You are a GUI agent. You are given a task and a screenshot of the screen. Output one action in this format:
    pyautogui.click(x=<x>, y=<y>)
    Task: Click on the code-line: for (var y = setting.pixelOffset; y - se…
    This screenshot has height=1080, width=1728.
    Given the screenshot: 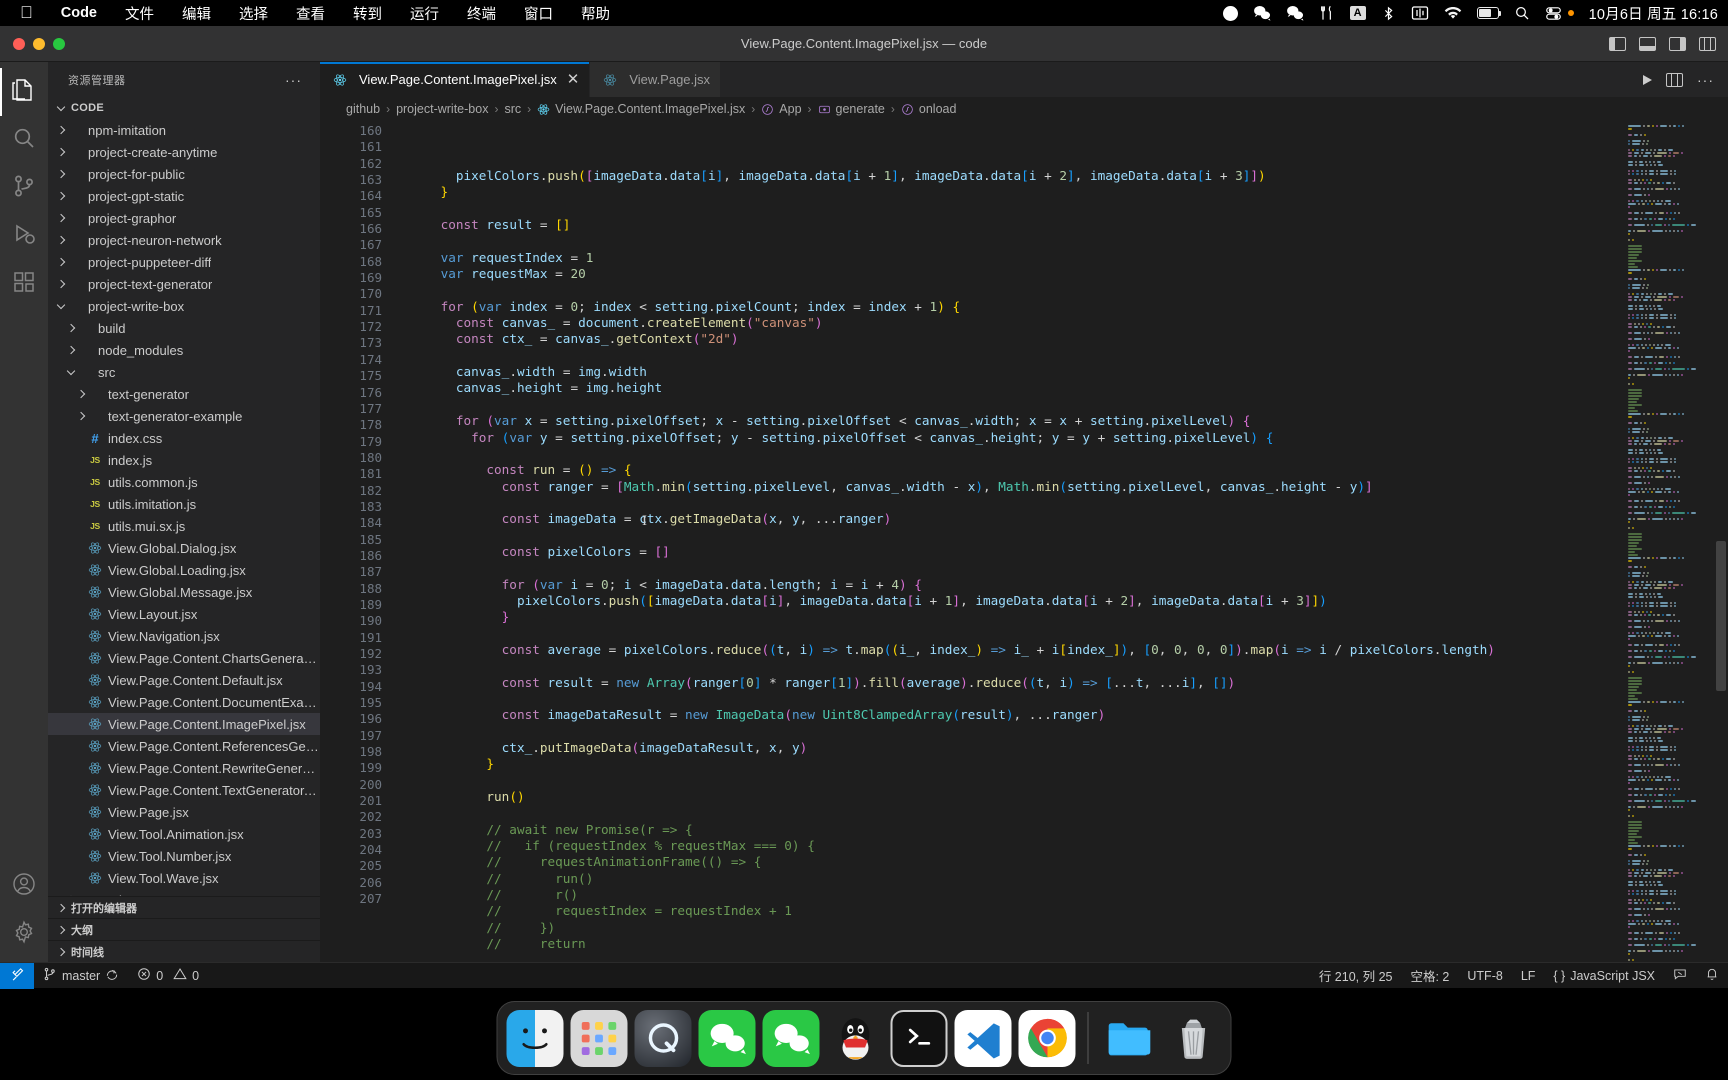 What is the action you would take?
    pyautogui.click(x=1015, y=438)
    